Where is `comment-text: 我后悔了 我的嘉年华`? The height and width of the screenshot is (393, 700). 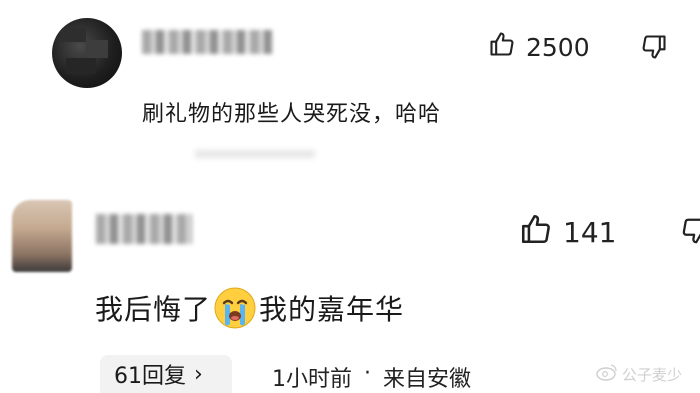
comment-text: 我后悔了 我的嘉年华 is located at coordinates (249, 308).